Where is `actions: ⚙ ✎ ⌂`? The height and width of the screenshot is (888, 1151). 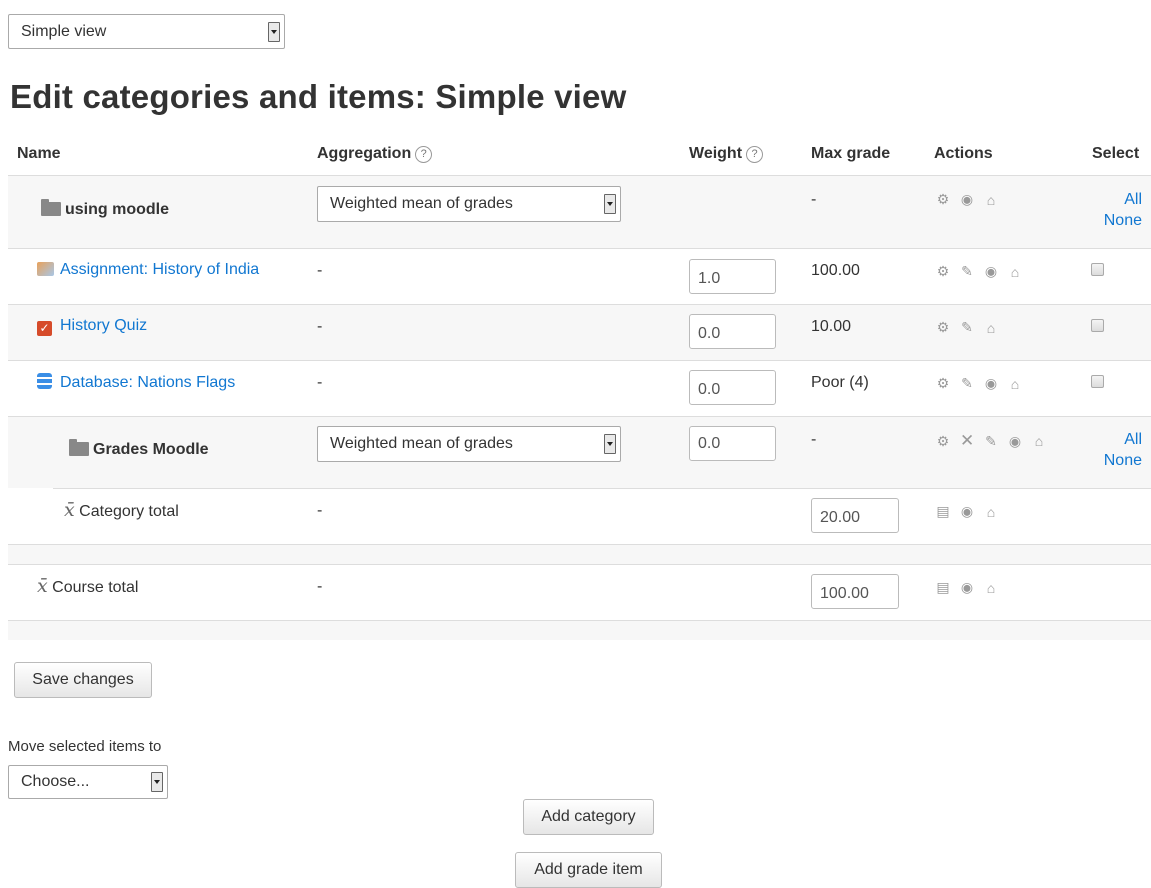 actions: ⚙ ✎ ⌂ is located at coordinates (967, 327).